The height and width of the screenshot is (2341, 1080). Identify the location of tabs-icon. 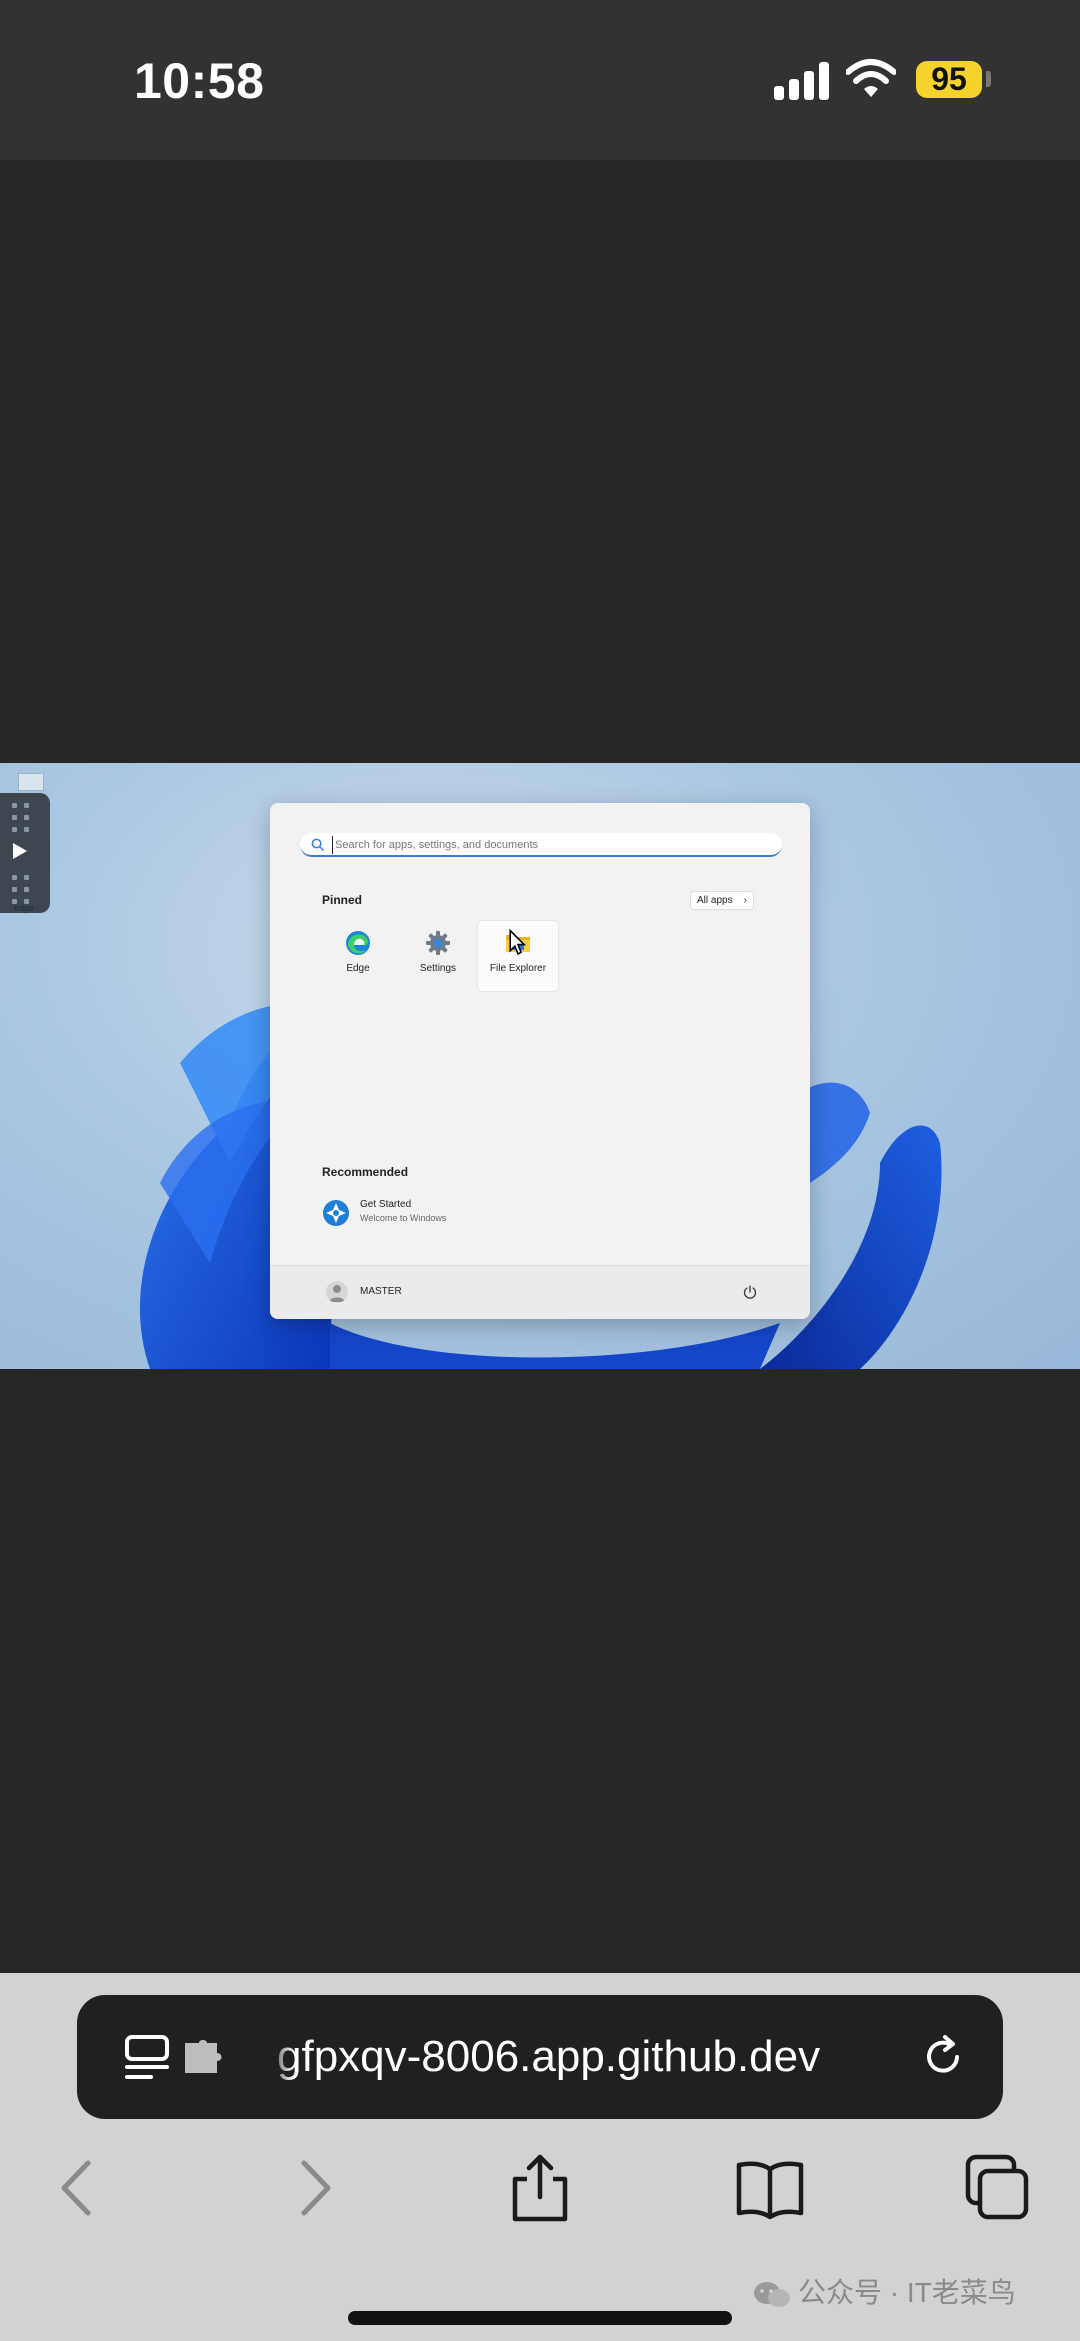
(997, 2188).